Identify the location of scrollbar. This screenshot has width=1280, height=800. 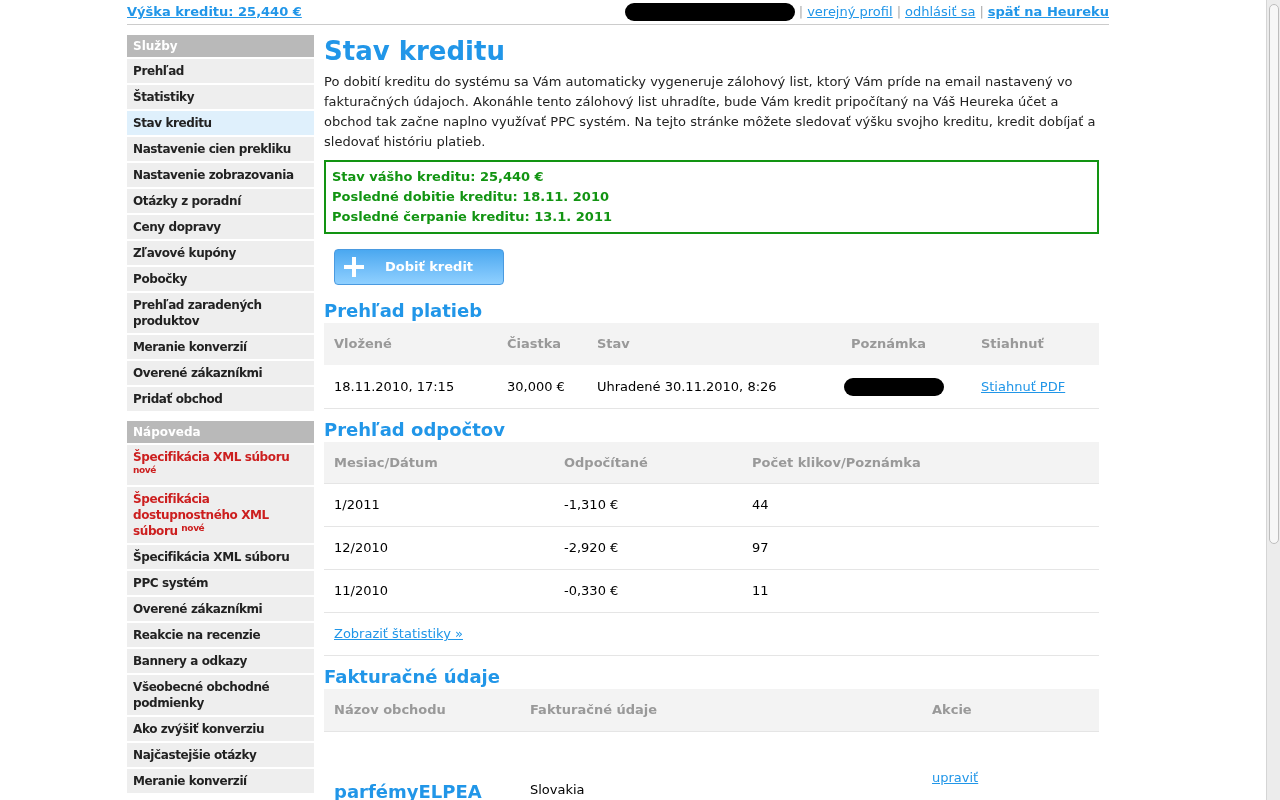
(1273, 400).